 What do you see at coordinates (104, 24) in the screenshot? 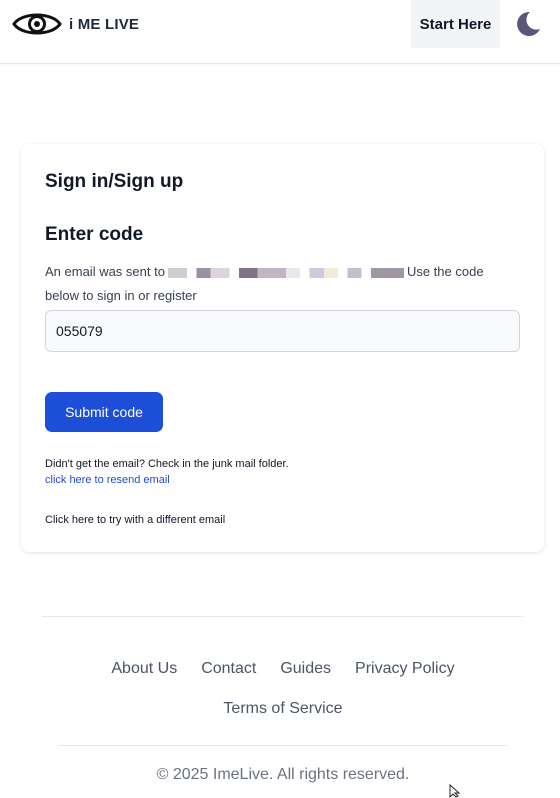
I see `brand-name: i ME LIVE` at bounding box center [104, 24].